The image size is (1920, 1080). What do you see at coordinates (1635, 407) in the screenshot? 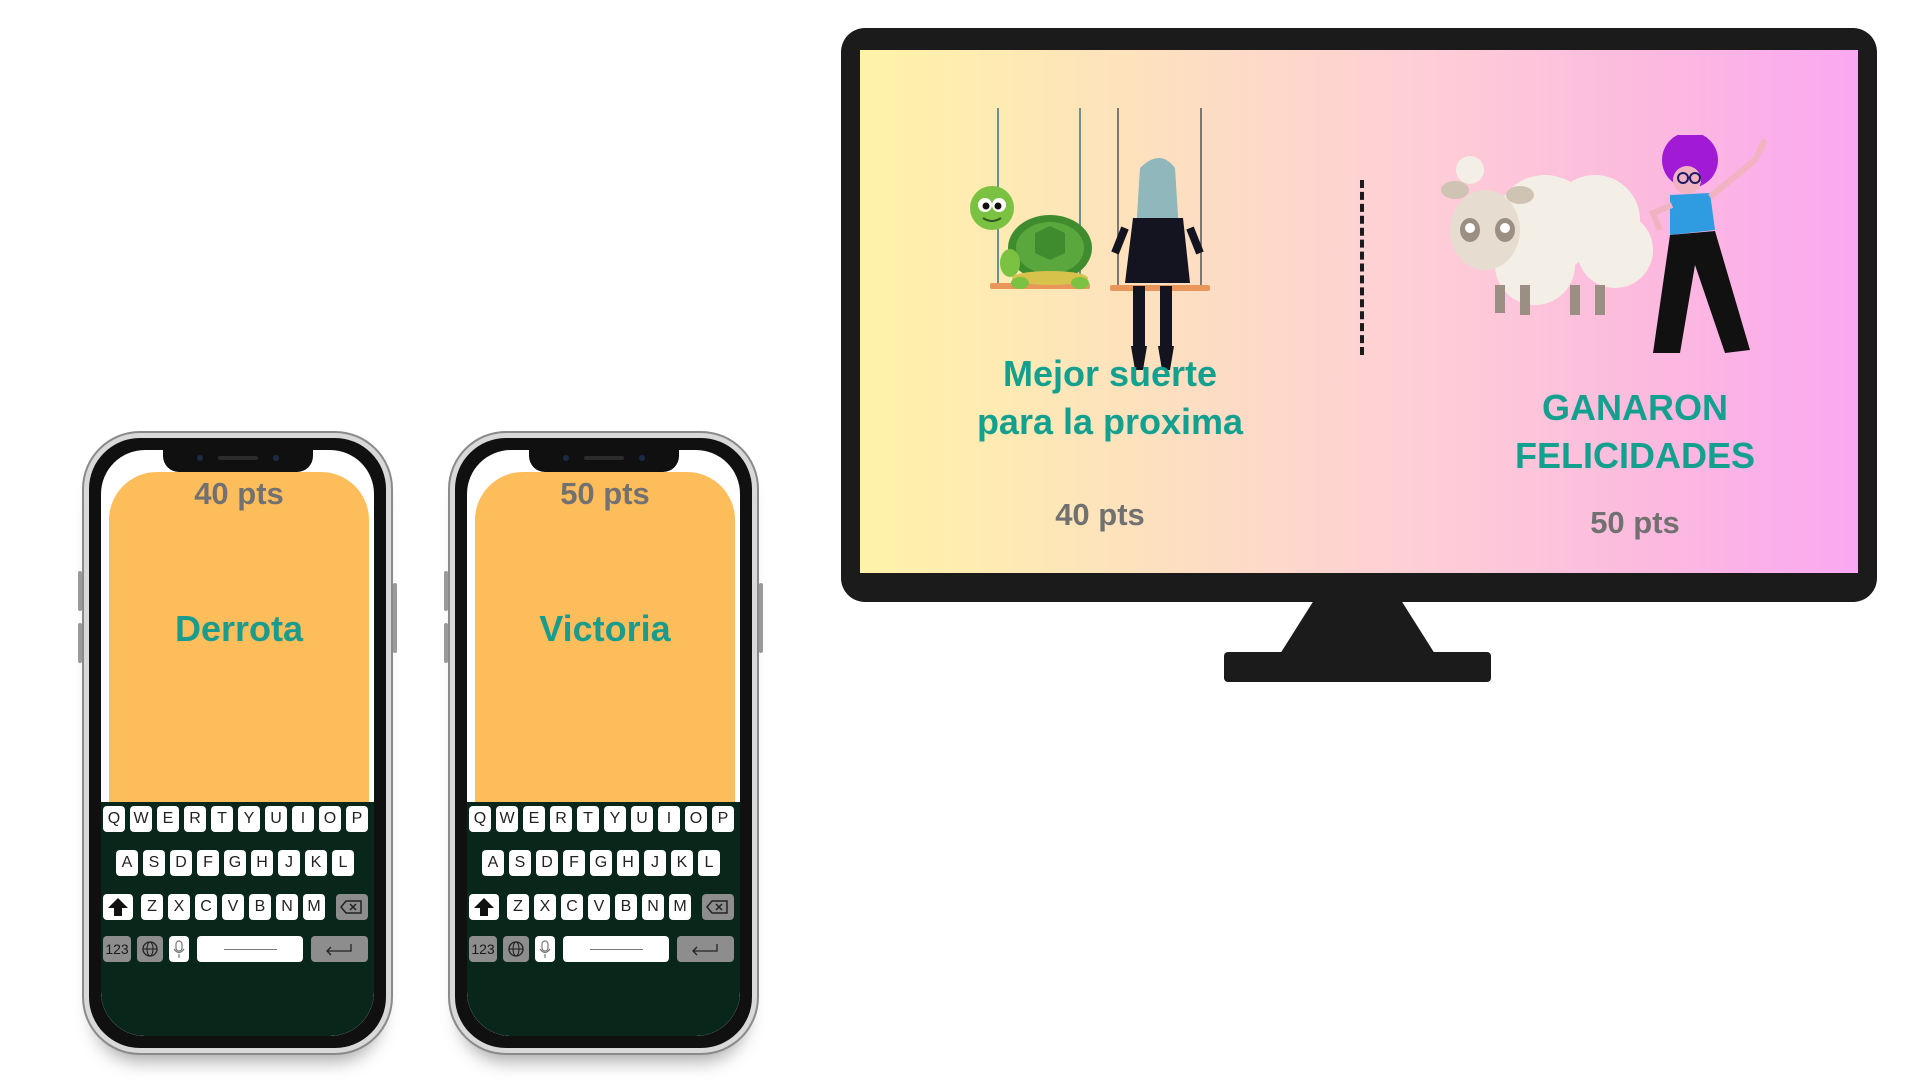
I see `tv-right-line1: GANARON` at bounding box center [1635, 407].